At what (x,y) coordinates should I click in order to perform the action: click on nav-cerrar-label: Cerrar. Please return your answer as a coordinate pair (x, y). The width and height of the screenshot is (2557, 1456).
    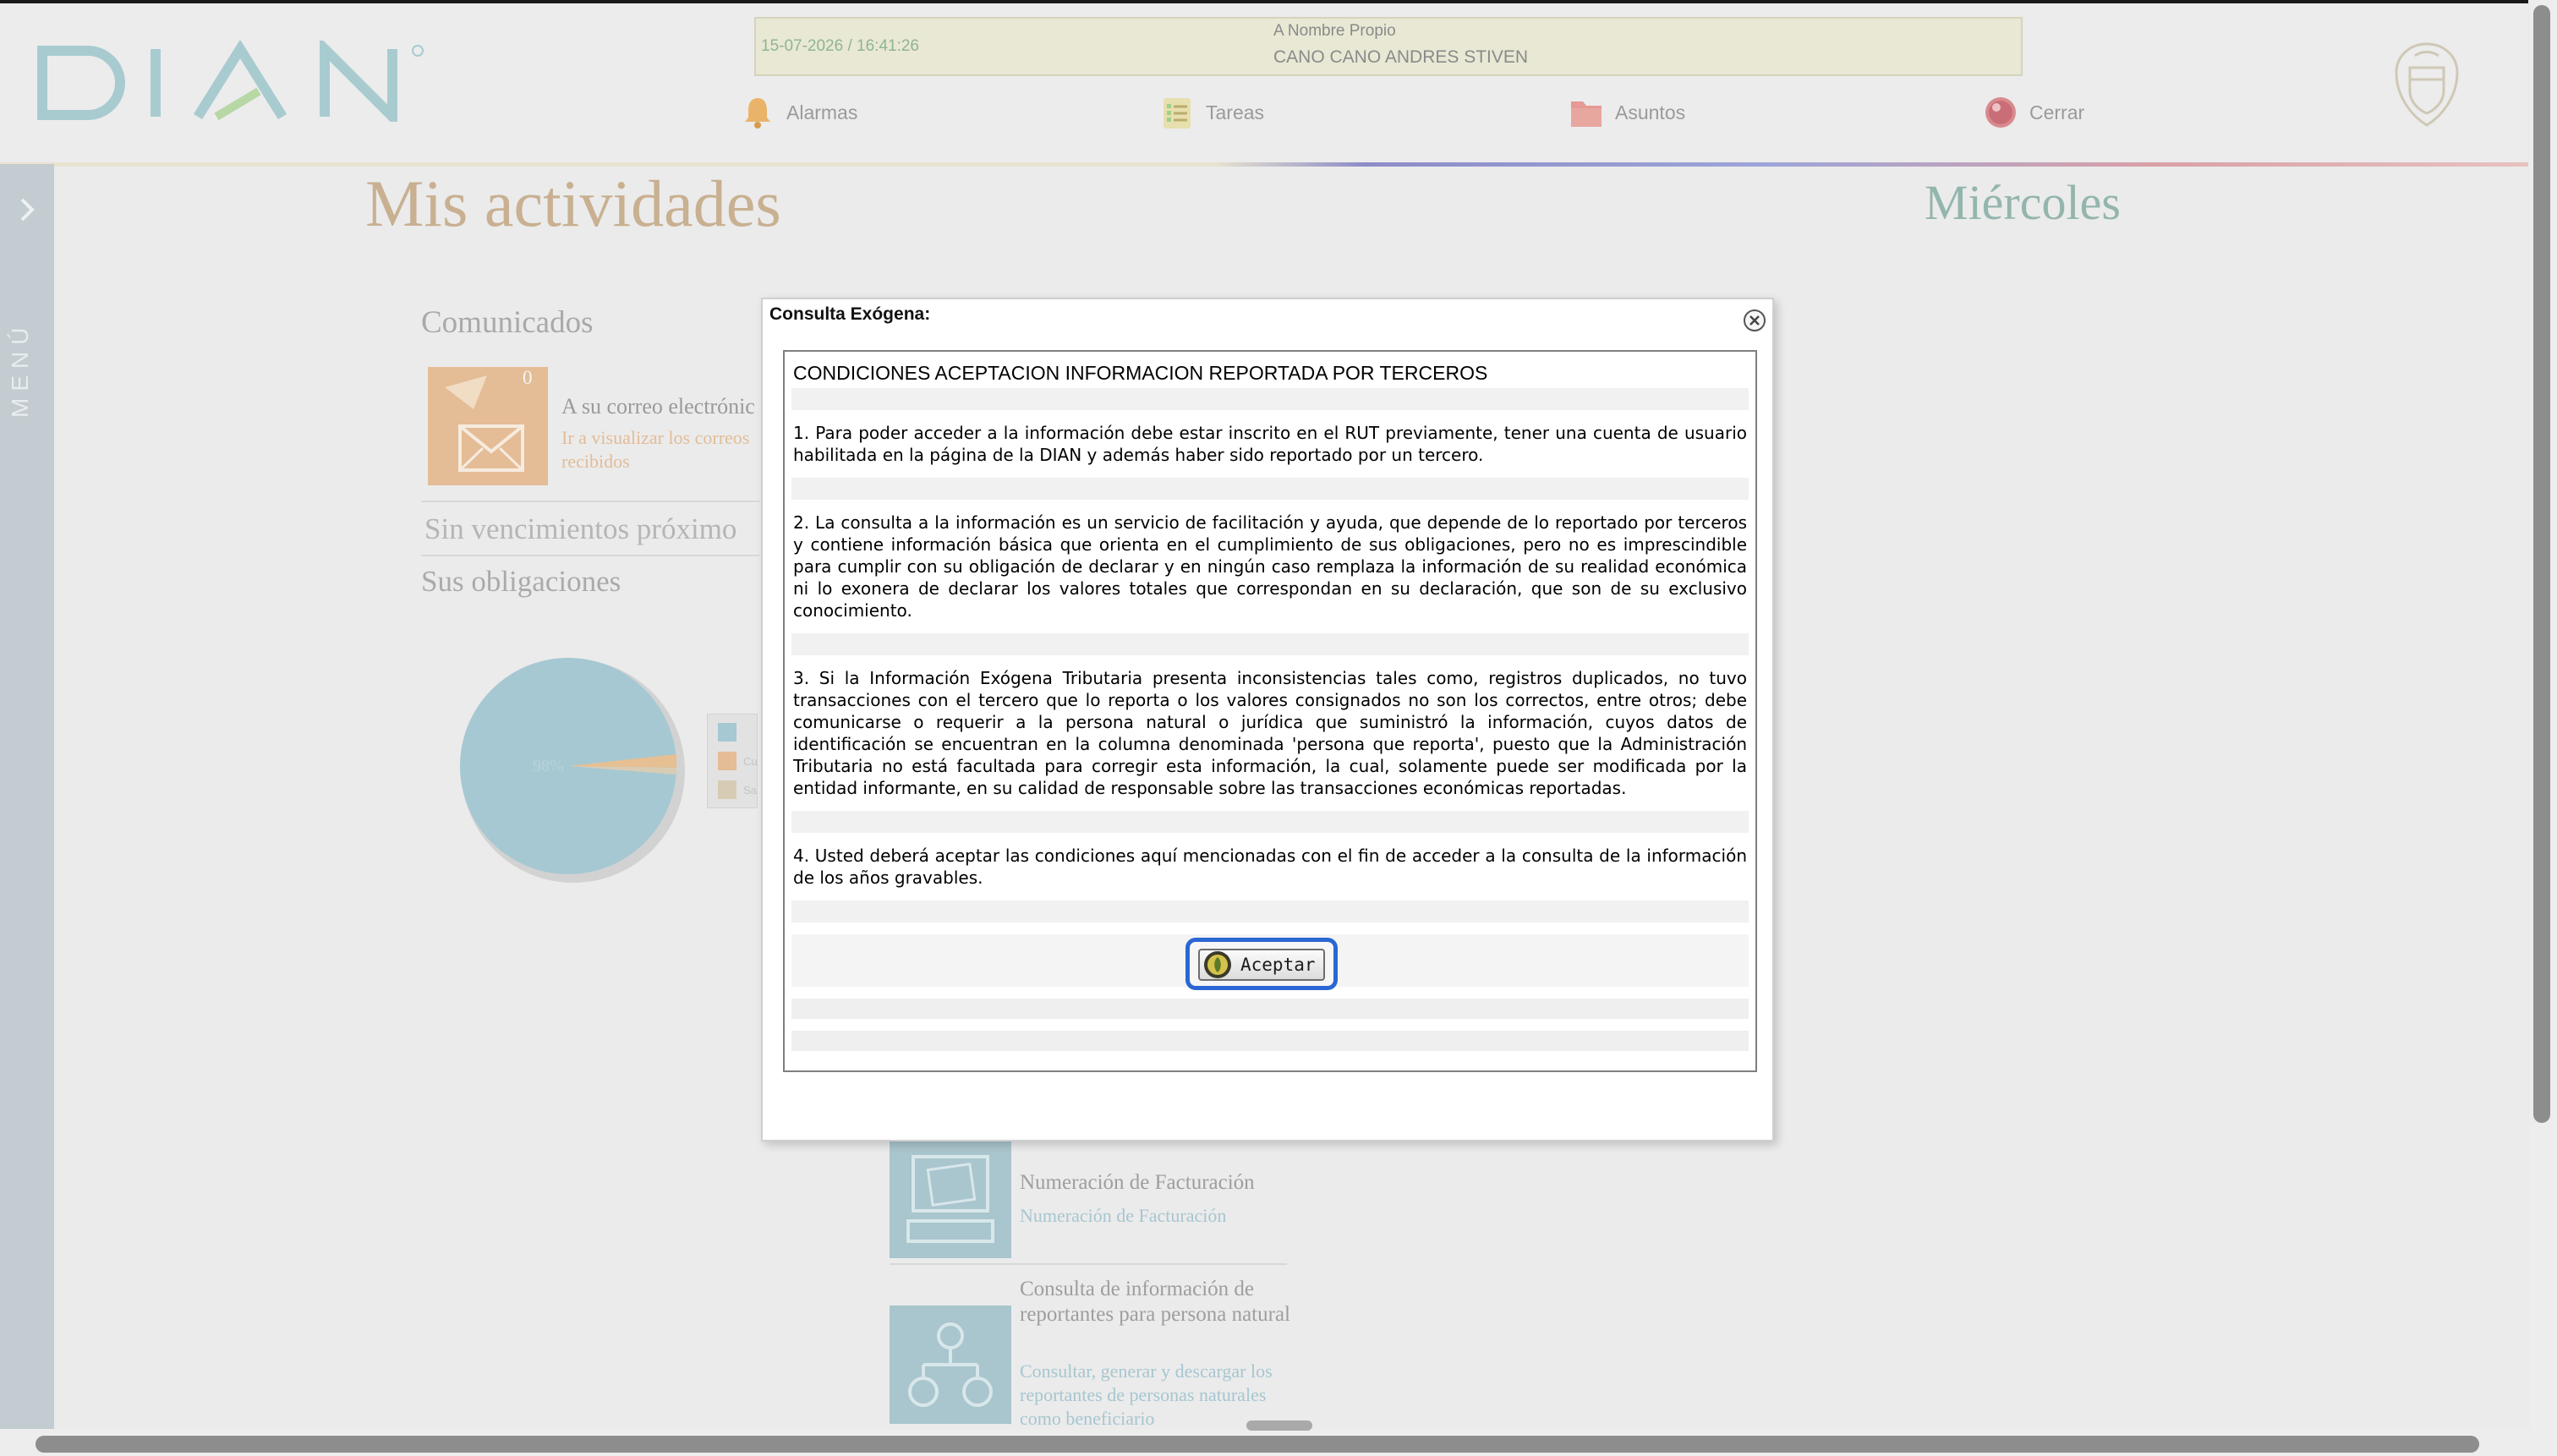
    Looking at the image, I should click on (2057, 112).